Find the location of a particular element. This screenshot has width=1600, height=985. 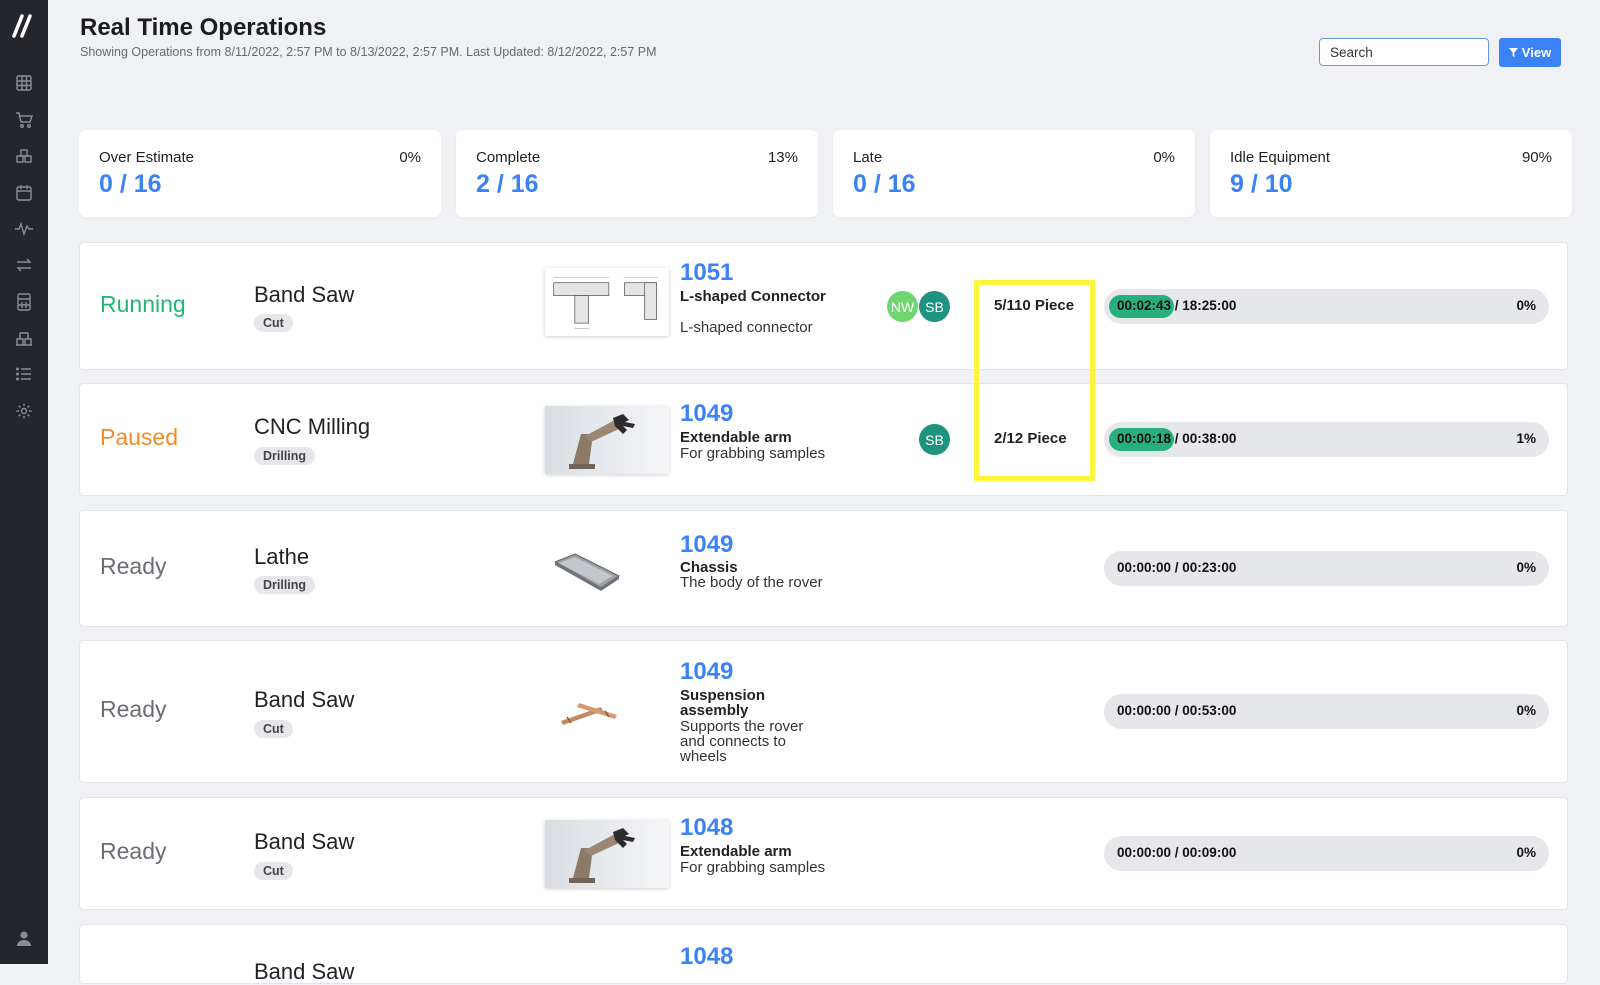

status-label: Paused is located at coordinates (139, 437).